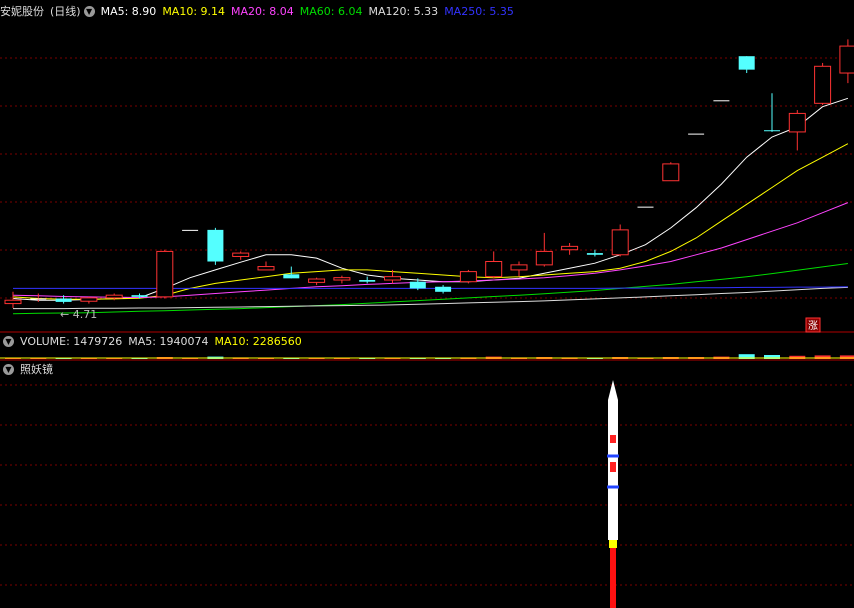 The height and width of the screenshot is (608, 854). What do you see at coordinates (613, 390) in the screenshot?
I see `rocket-nose` at bounding box center [613, 390].